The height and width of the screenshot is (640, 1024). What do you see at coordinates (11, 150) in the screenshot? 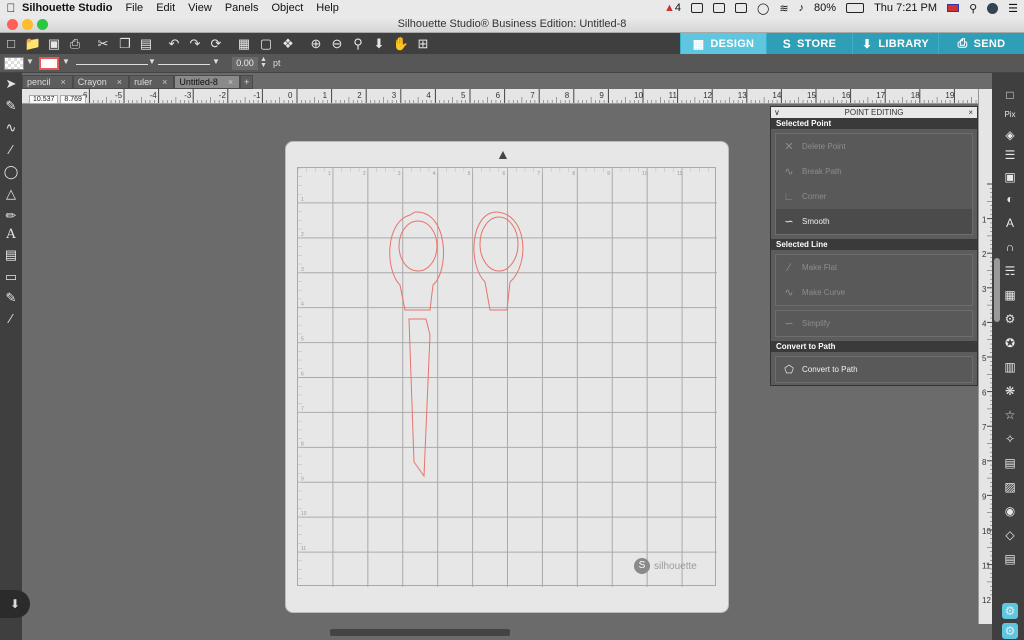
I see `line-tool-icon: ∕` at bounding box center [11, 150].